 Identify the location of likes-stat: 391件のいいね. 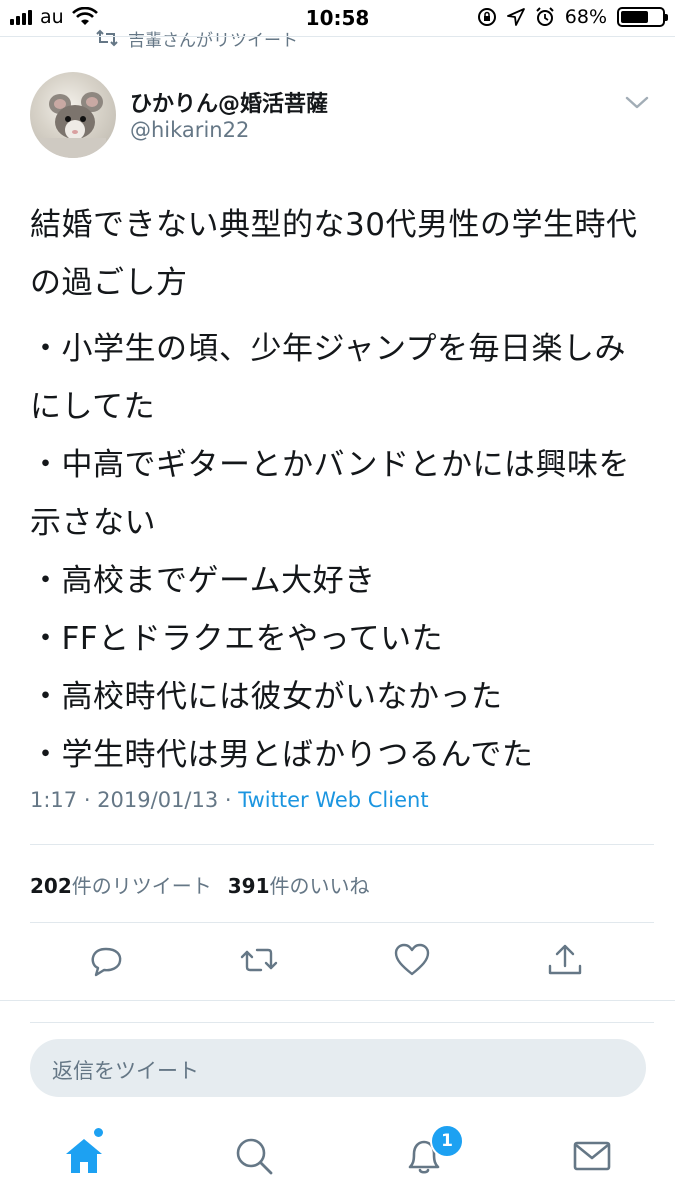
(299, 884).